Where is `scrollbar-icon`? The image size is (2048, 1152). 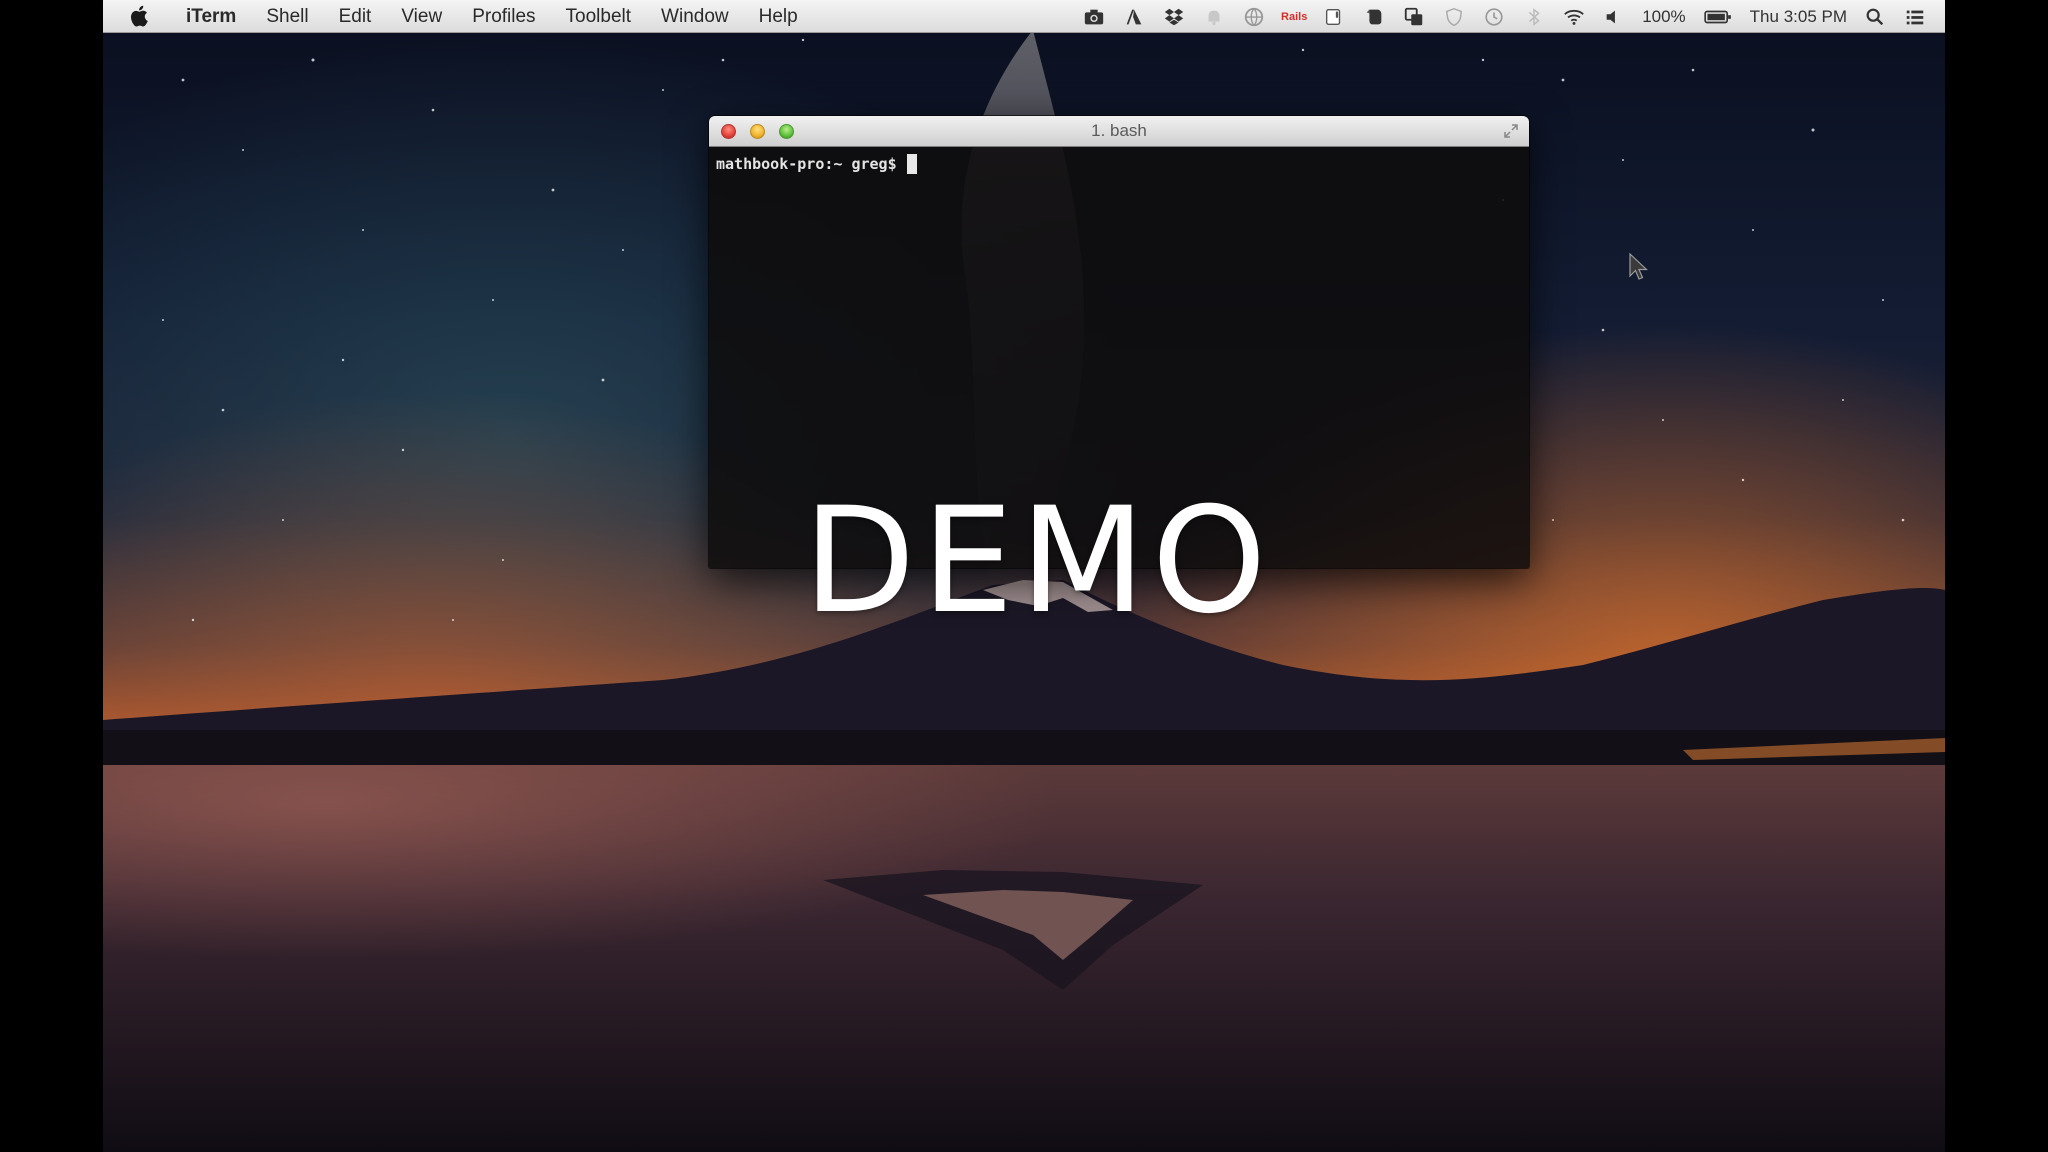 scrollbar-icon is located at coordinates (1334, 17).